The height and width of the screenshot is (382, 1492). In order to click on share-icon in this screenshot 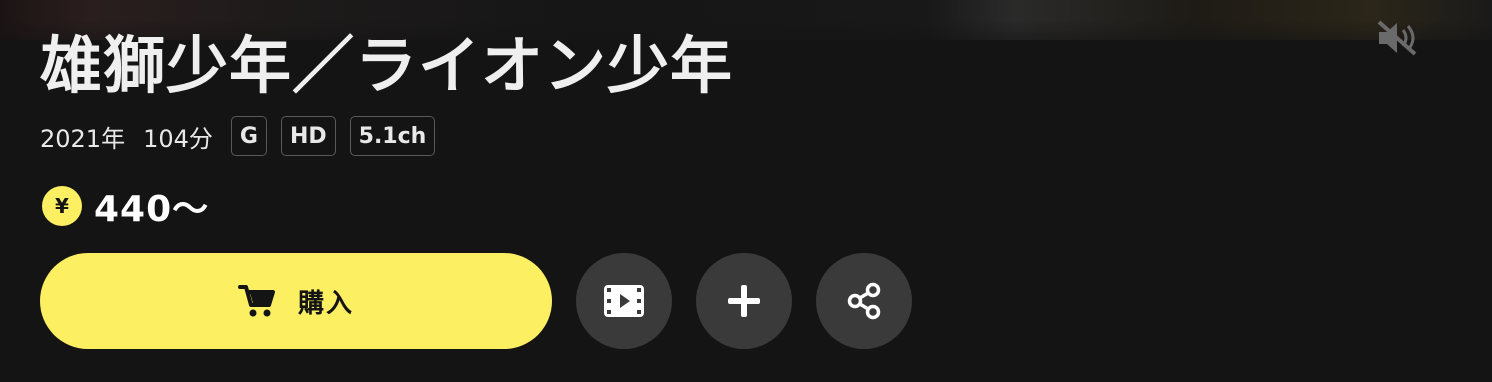, I will do `click(864, 301)`.